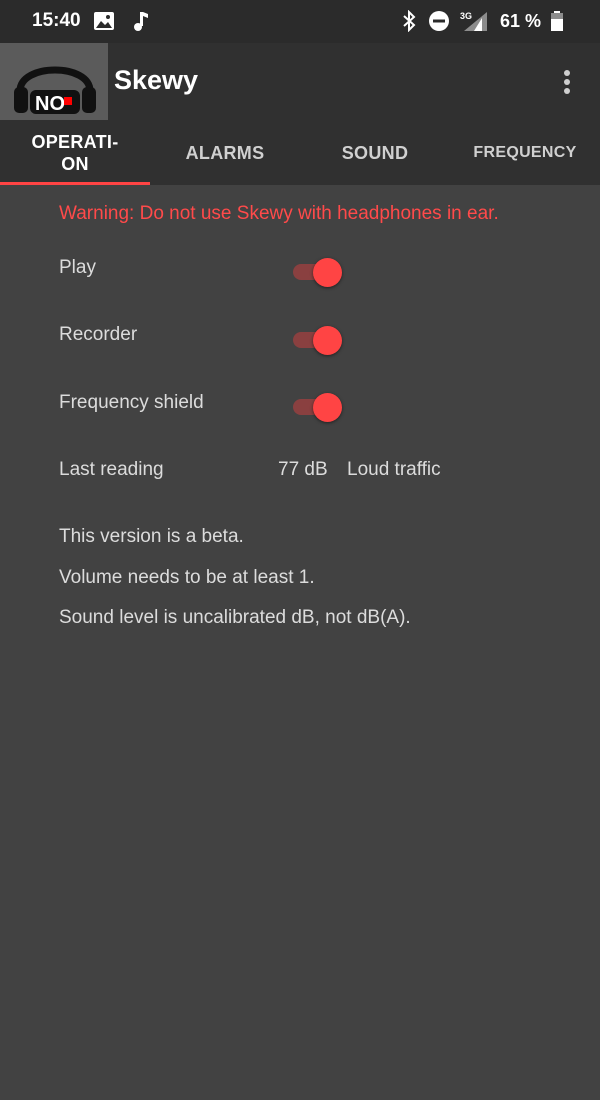 This screenshot has width=600, height=1100. What do you see at coordinates (104, 21) in the screenshot?
I see `image-icon` at bounding box center [104, 21].